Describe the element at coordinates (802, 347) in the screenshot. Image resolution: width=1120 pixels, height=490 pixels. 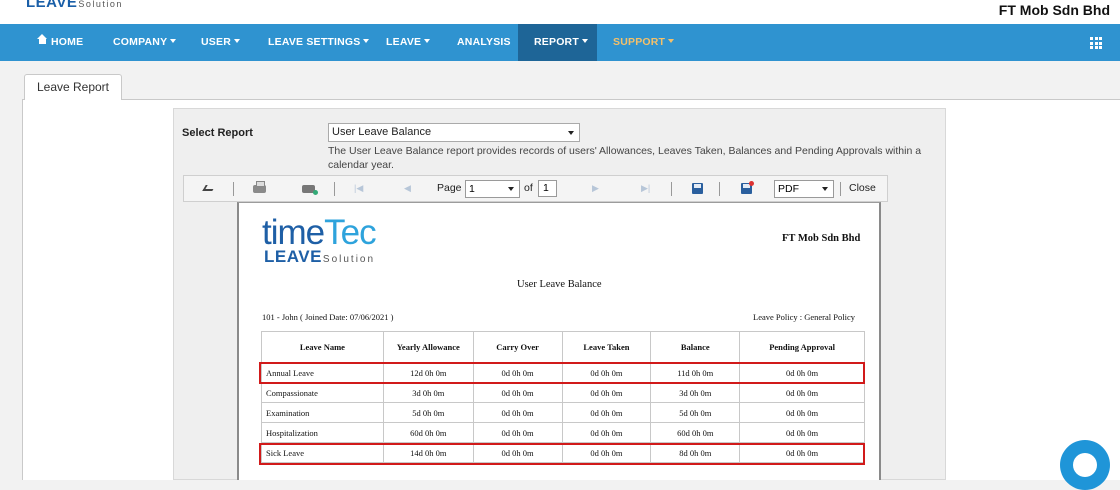
I see `column-header: Pending Approval` at that location.